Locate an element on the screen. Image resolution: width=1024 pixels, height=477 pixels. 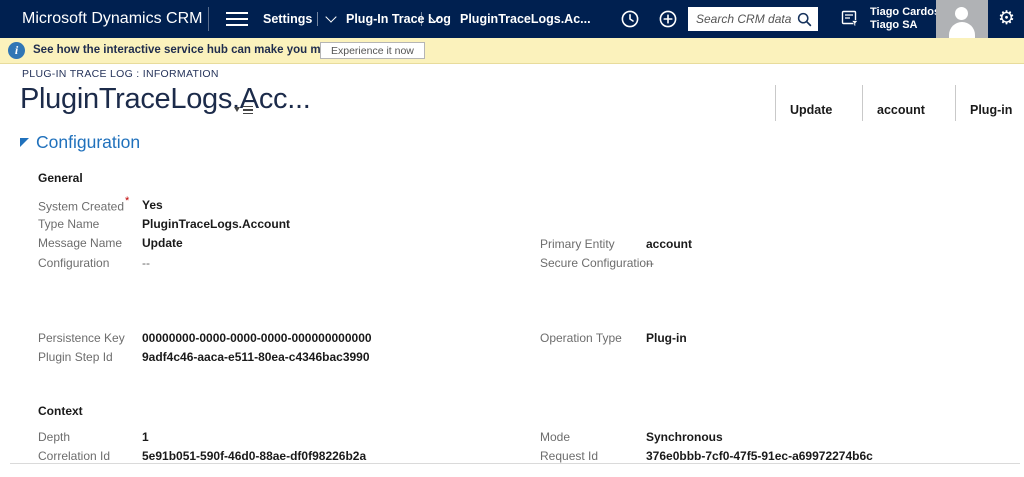
field-value: 9adf4c46-aaca-e511-80ea-c4346bac3990 is located at coordinates (256, 357).